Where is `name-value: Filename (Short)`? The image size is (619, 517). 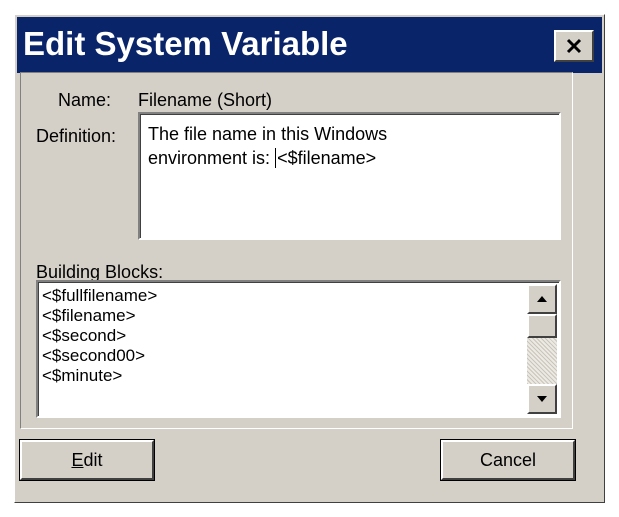
name-value: Filename (Short) is located at coordinates (205, 100).